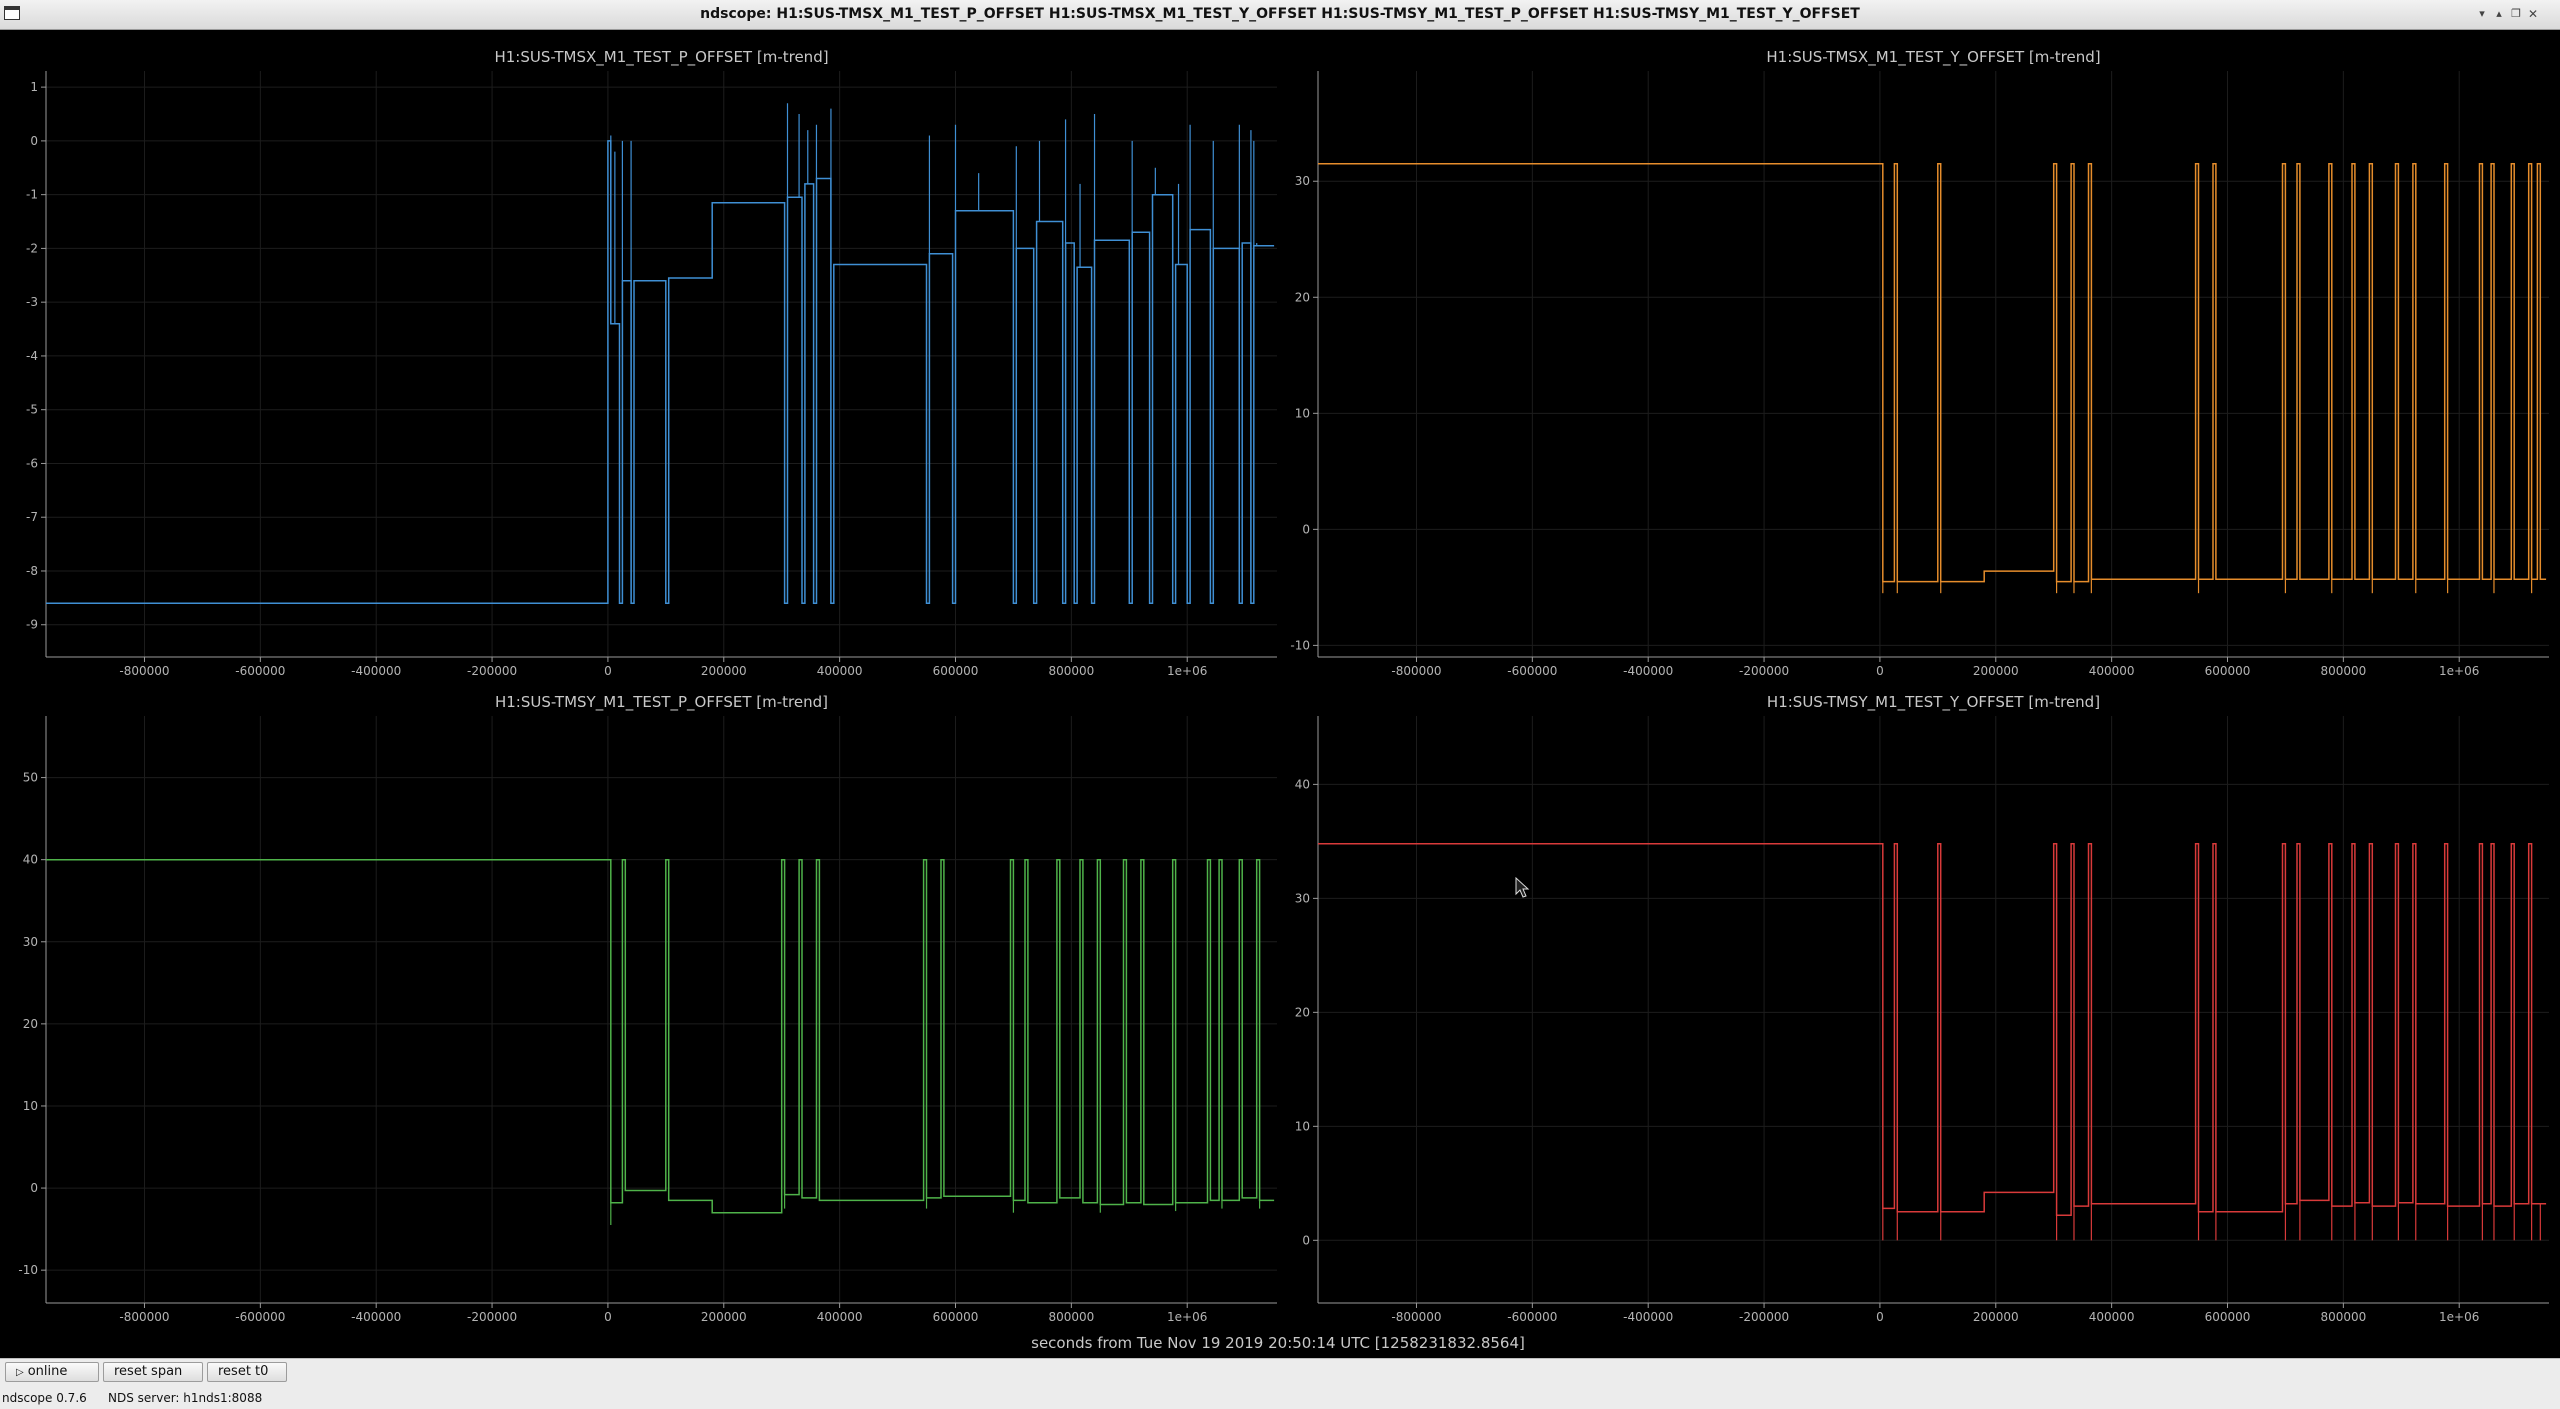  I want to click on y-tick-label: -7, so click(32, 517).